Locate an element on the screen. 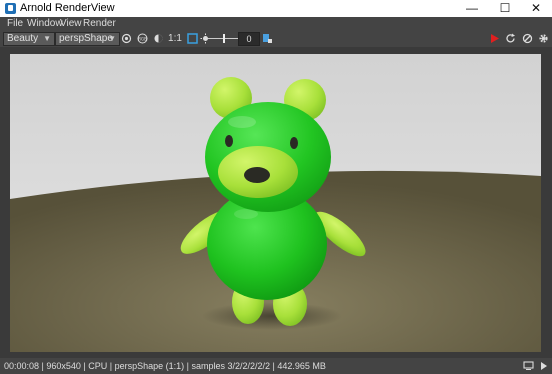 This screenshot has width=552, height=374. refresh-region-icon is located at coordinates (126, 38).